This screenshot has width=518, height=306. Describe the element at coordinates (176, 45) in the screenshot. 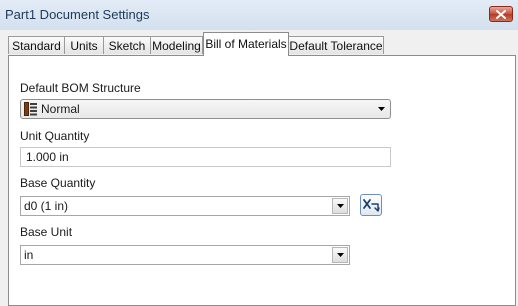

I see `tab-modeling: Modeling` at that location.